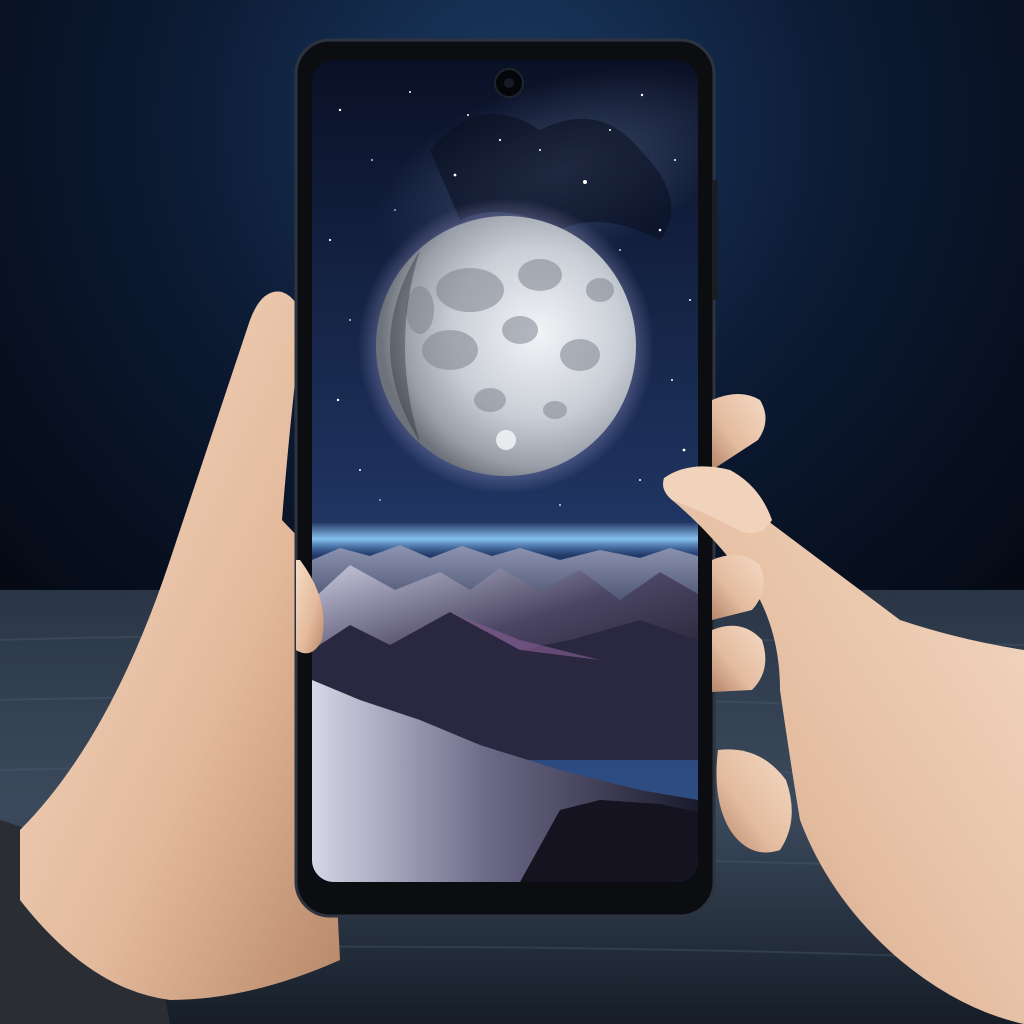  What do you see at coordinates (509, 83) in the screenshot?
I see `front-camera-lens` at bounding box center [509, 83].